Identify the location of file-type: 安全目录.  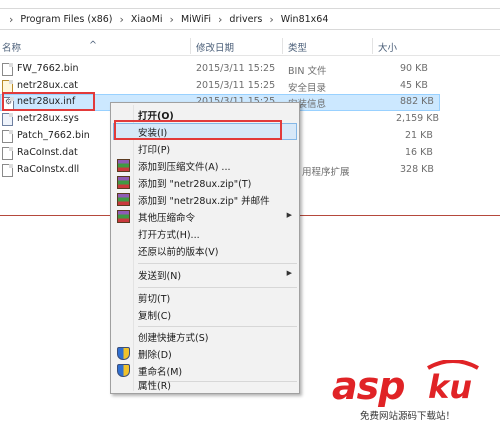
(307, 88).